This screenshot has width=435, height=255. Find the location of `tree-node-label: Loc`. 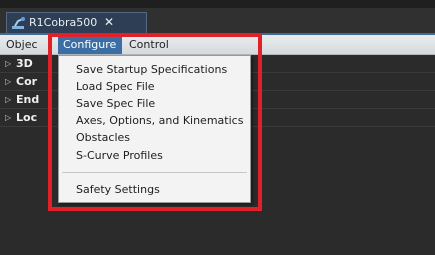

tree-node-label: Loc is located at coordinates (27, 117).